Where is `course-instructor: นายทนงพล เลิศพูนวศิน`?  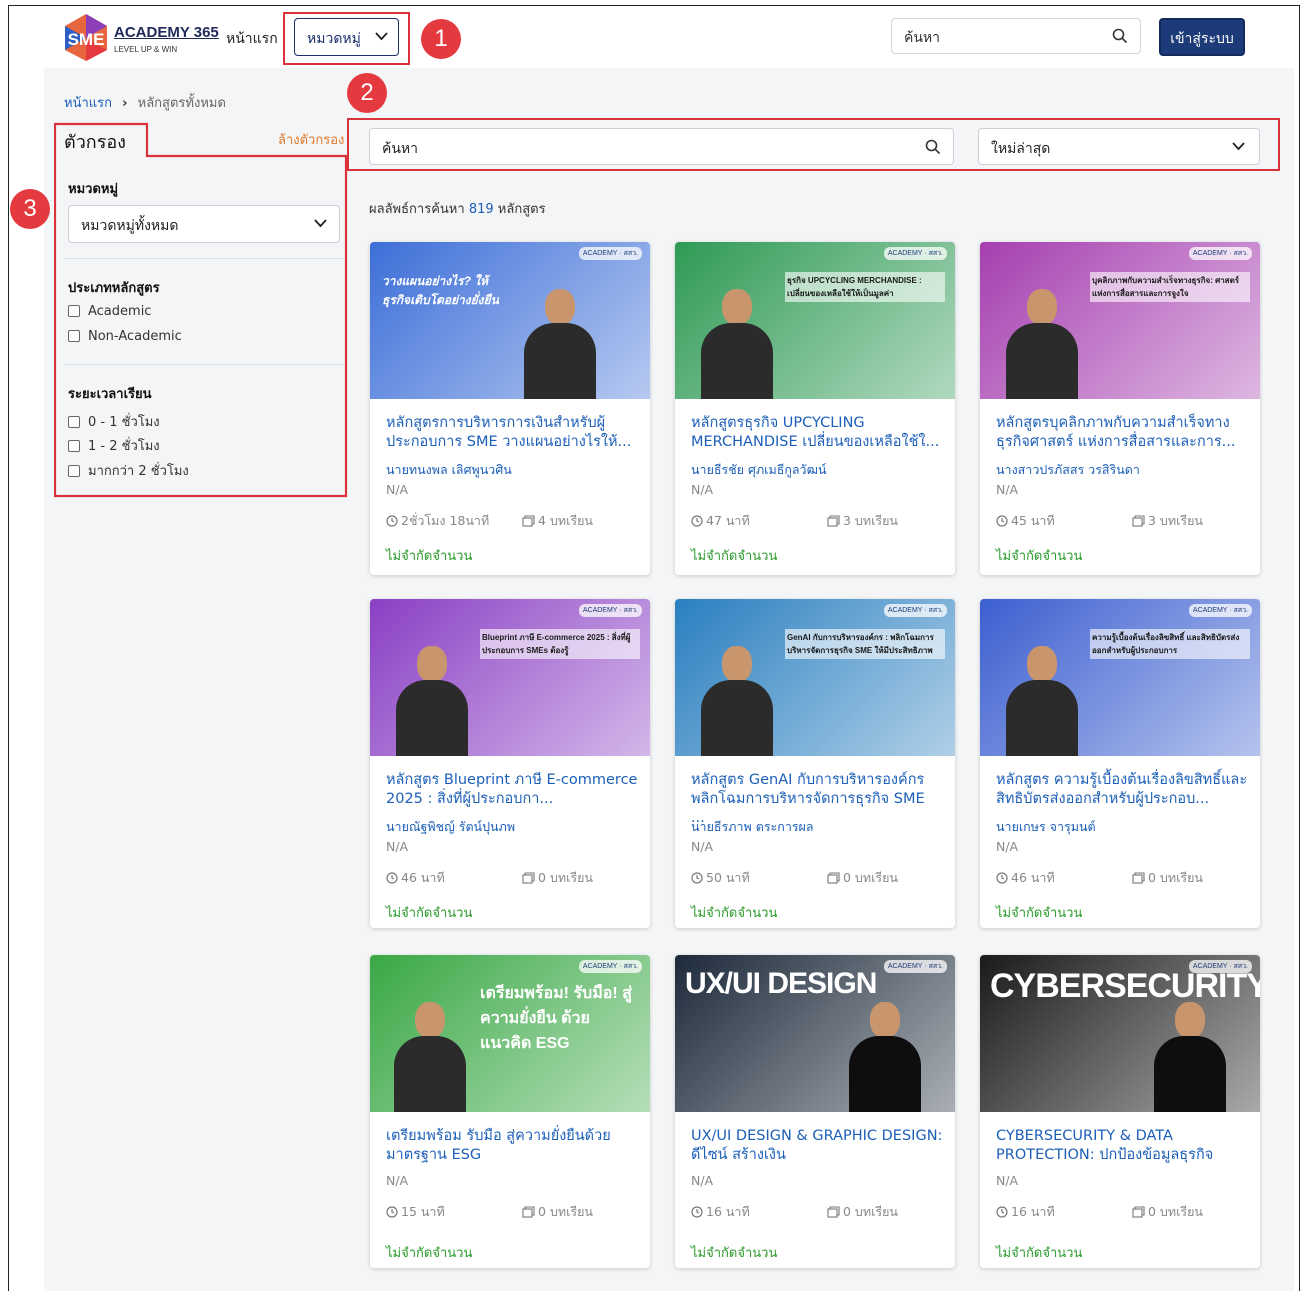
course-instructor: นายทนงพล เลิศพูนวศิน is located at coordinates (449, 470).